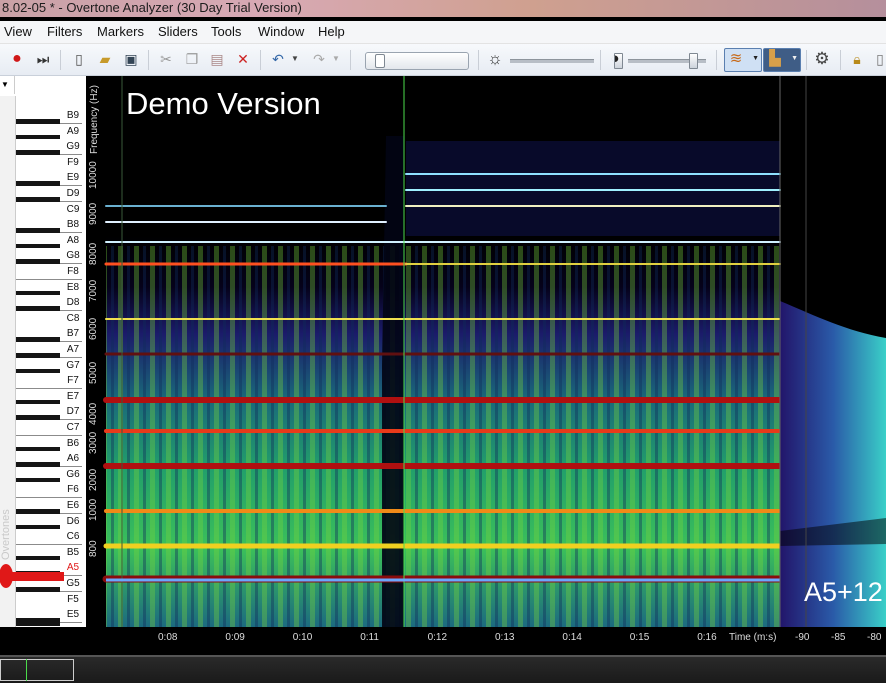 This screenshot has height=683, width=886. Describe the element at coordinates (753, 637) in the screenshot. I see `time-axis-label: Time (m:s)` at that location.